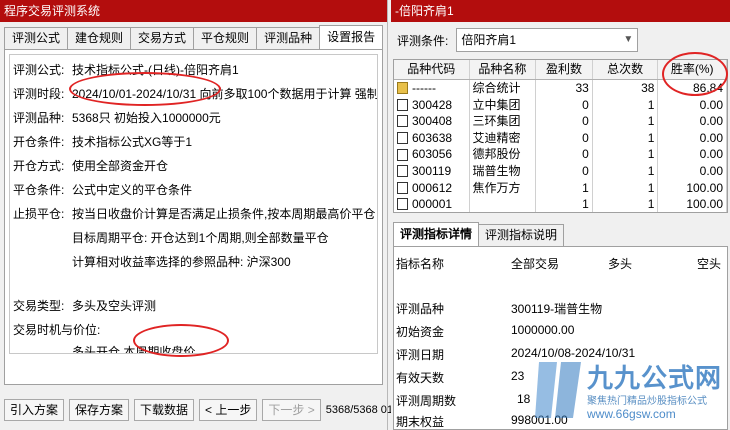 The width and height of the screenshot is (730, 430). I want to click on row-profit: 33, so click(564, 88).